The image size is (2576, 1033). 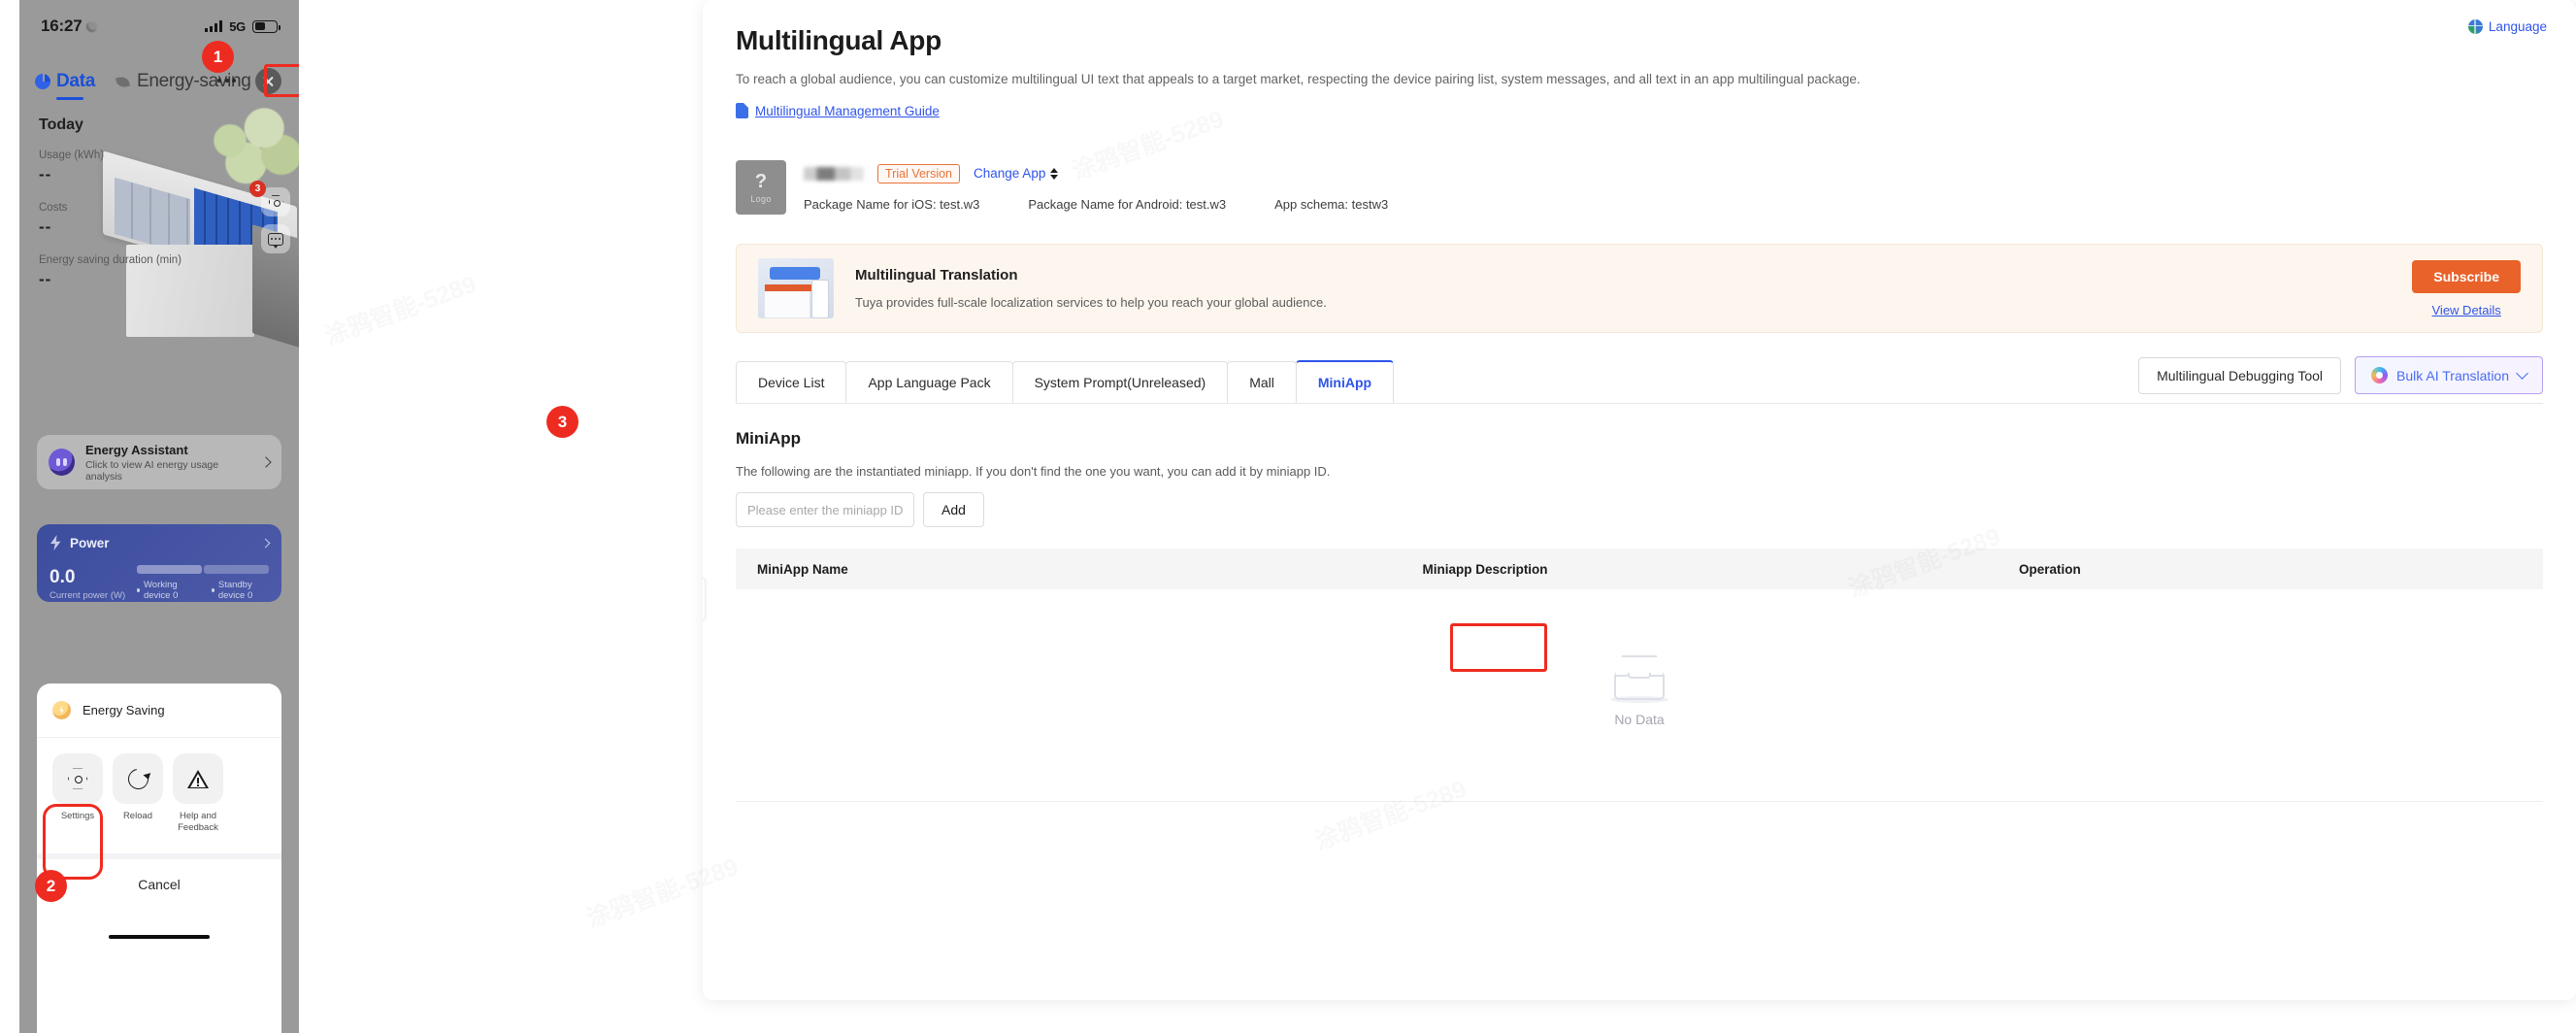 I want to click on device-bar-chart: Working device 0 Standby device 0, so click(x=203, y=583).